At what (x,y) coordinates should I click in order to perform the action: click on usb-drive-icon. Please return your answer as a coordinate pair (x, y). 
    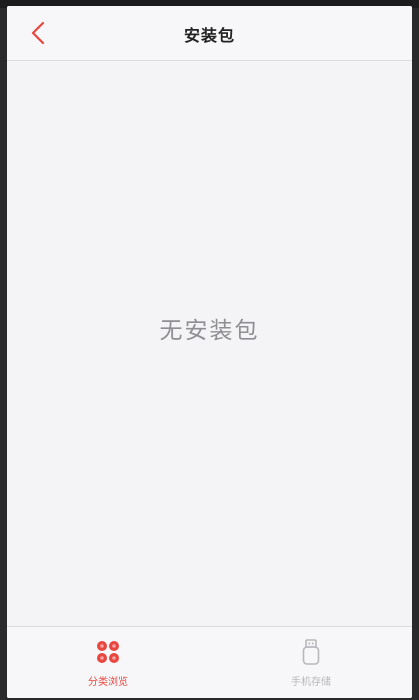
    Looking at the image, I should click on (311, 652).